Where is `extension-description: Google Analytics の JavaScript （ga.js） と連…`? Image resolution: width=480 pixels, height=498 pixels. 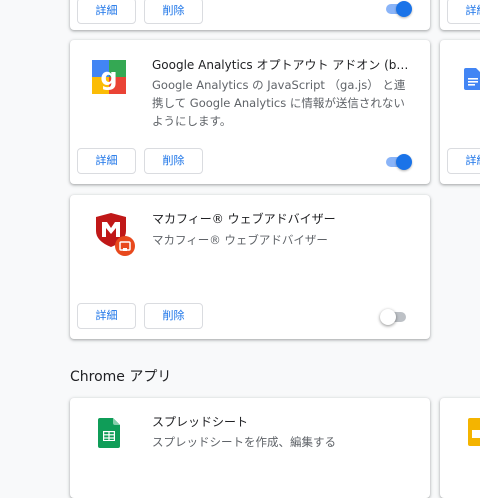
extension-description: Google Analytics の JavaScript （ga.js） と連… is located at coordinates (279, 103).